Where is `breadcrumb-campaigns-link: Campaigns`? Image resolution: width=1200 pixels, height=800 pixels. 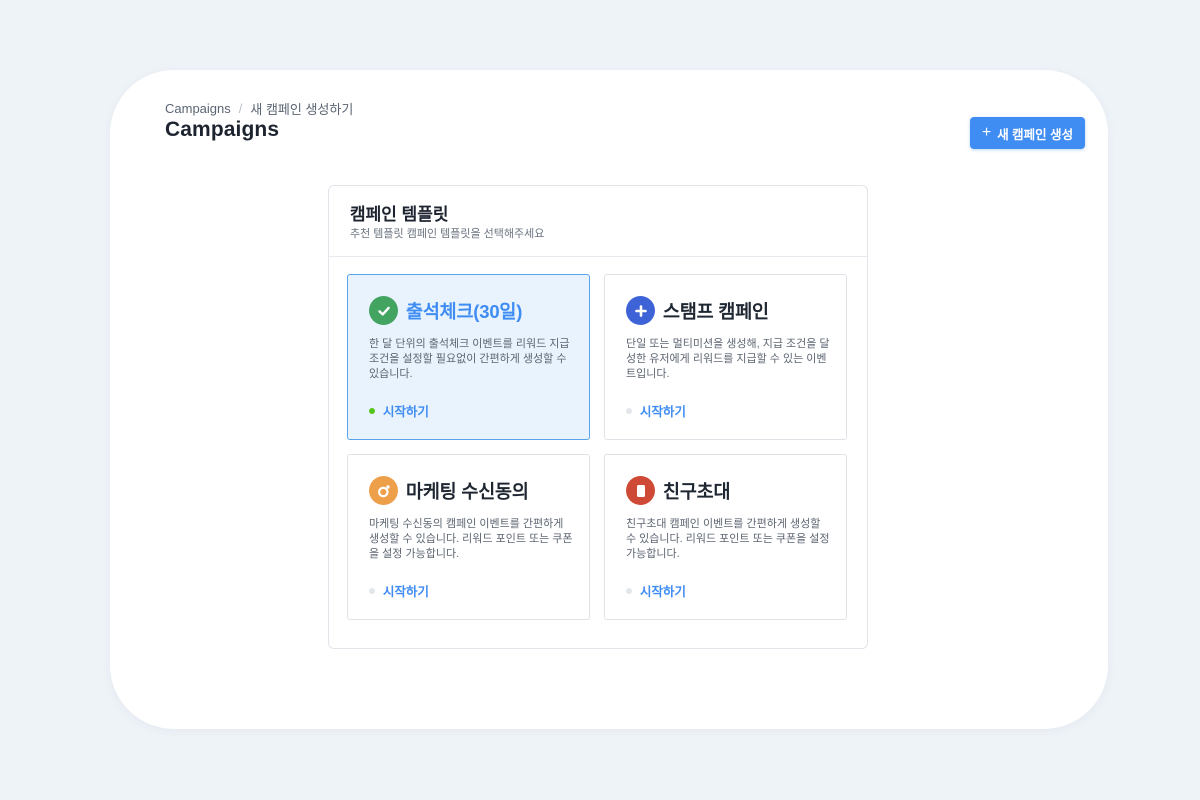 breadcrumb-campaigns-link: Campaigns is located at coordinates (198, 108).